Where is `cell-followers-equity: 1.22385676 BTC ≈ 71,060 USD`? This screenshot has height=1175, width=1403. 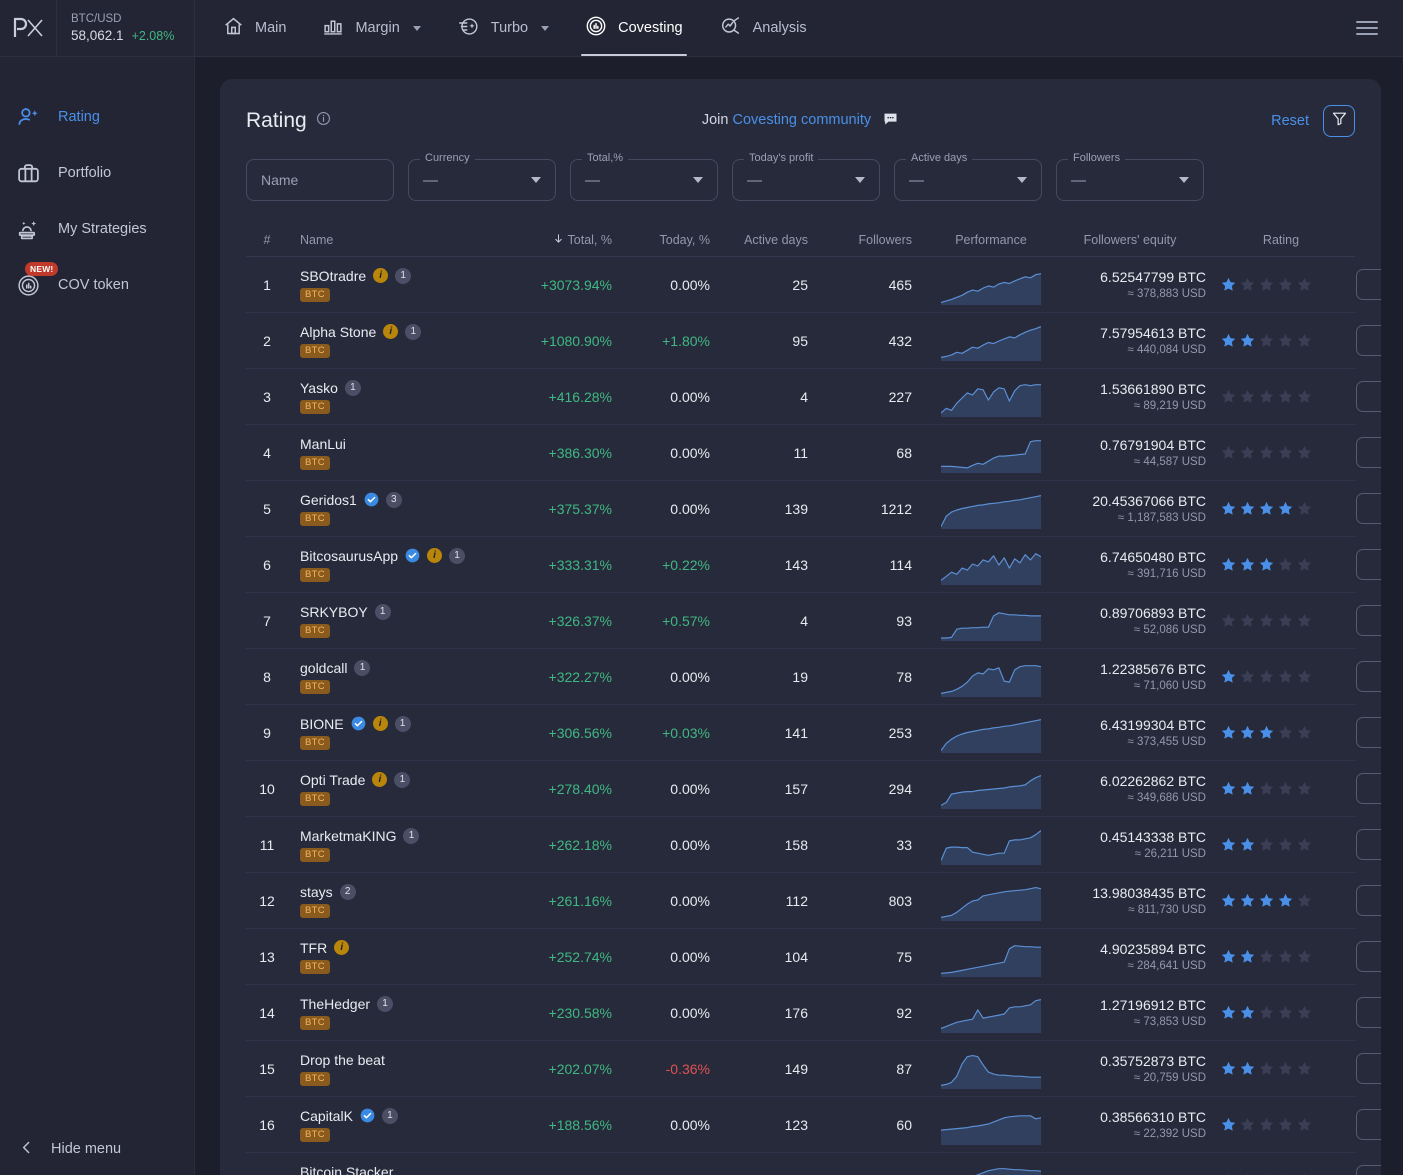 cell-followers-equity: 1.22385676 BTC ≈ 71,060 USD is located at coordinates (1130, 677).